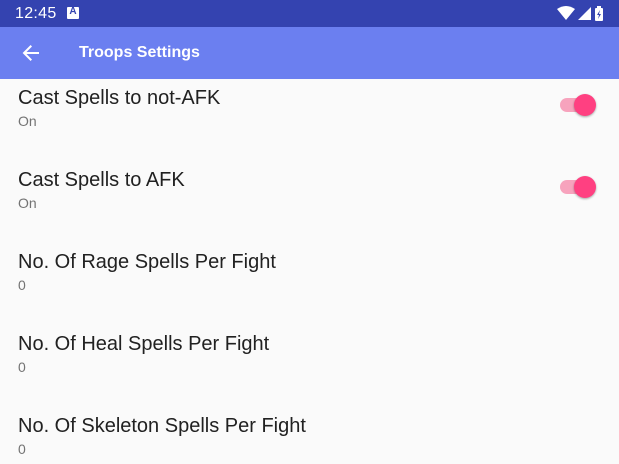 The width and height of the screenshot is (619, 464). I want to click on setting-title: Cast Spells to AFK, so click(101, 180).